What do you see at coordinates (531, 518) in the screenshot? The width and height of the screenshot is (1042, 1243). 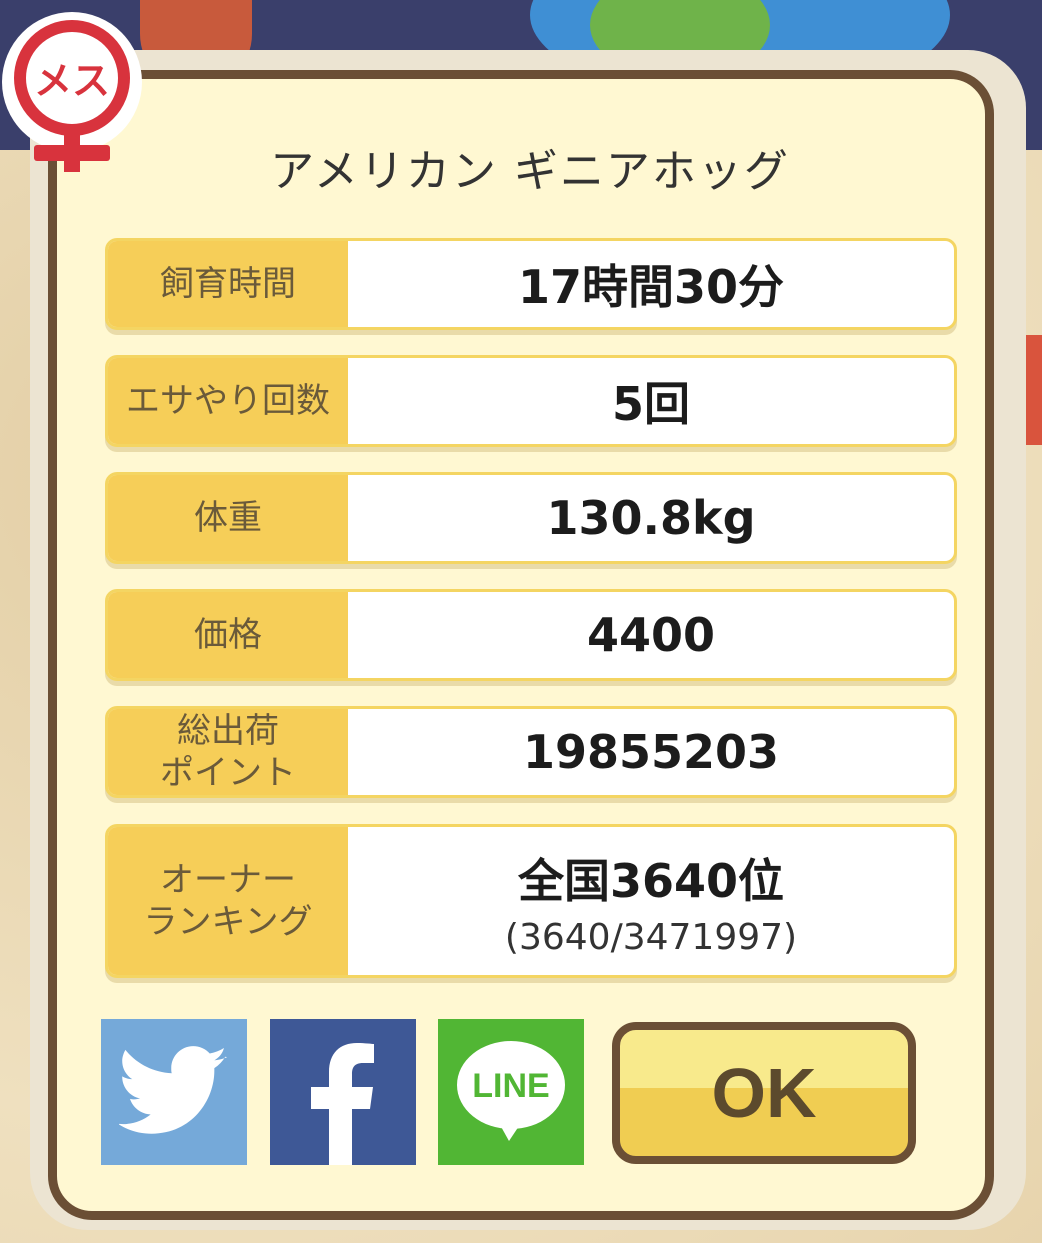 I see `stat-row-weight: 体重 130.8kg` at bounding box center [531, 518].